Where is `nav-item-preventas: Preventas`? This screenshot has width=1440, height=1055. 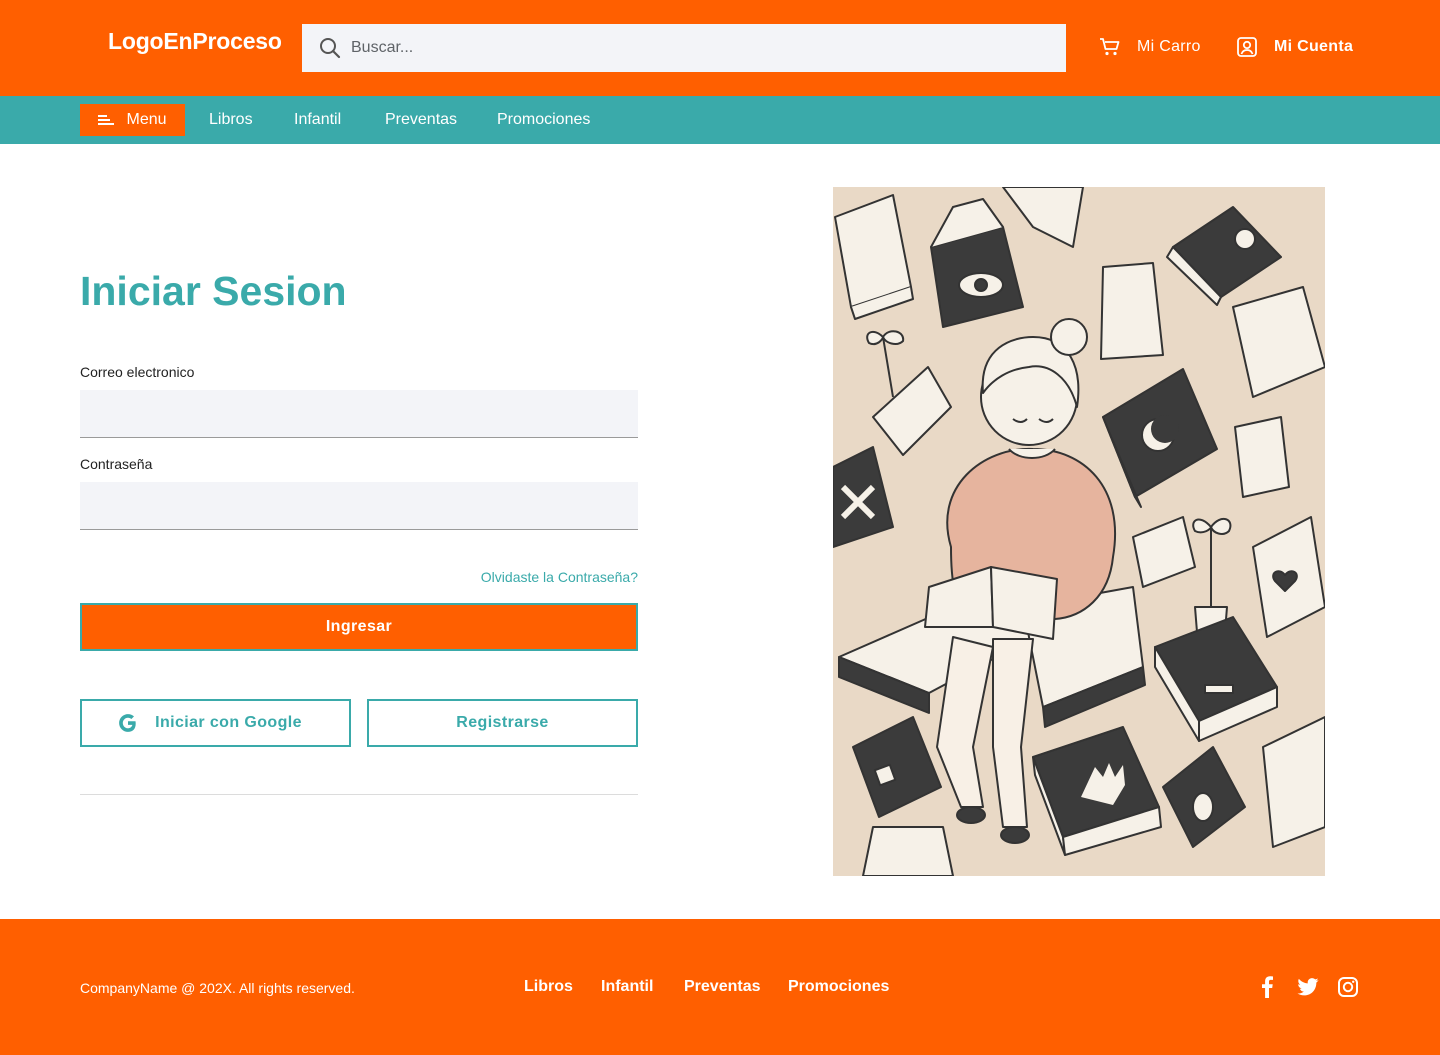 nav-item-preventas: Preventas is located at coordinates (421, 120).